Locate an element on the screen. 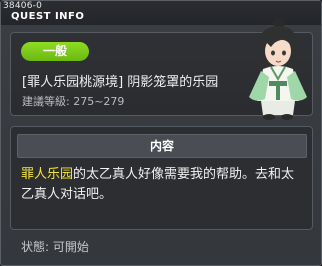 This screenshot has height=266, width=322. content-section-header: 内容 is located at coordinates (162, 146).